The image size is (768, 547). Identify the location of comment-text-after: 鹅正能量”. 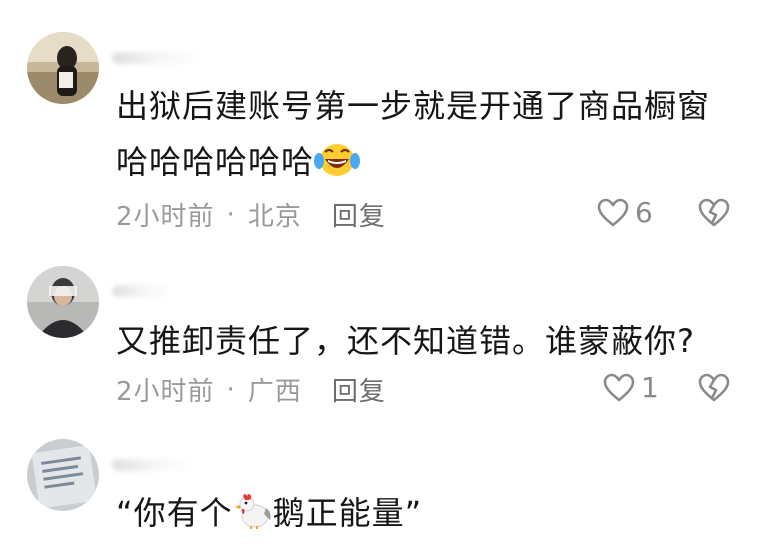
(347, 513).